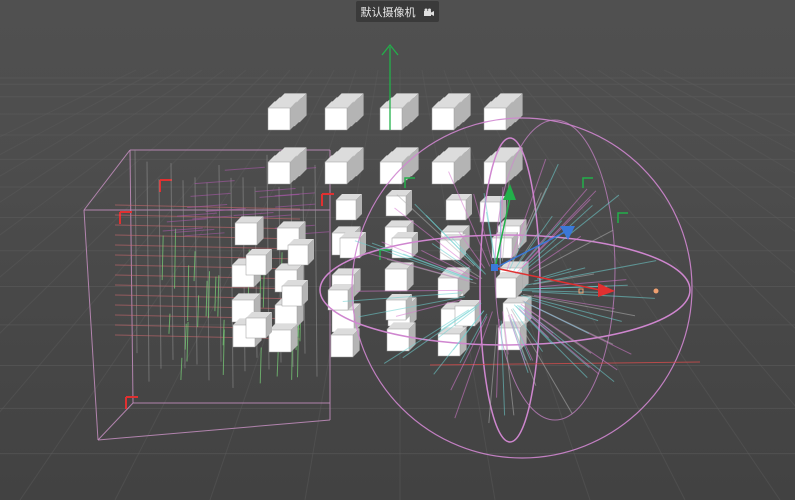 The width and height of the screenshot is (795, 500). Describe the element at coordinates (214, 430) in the screenshot. I see `field-box-edge` at that location.